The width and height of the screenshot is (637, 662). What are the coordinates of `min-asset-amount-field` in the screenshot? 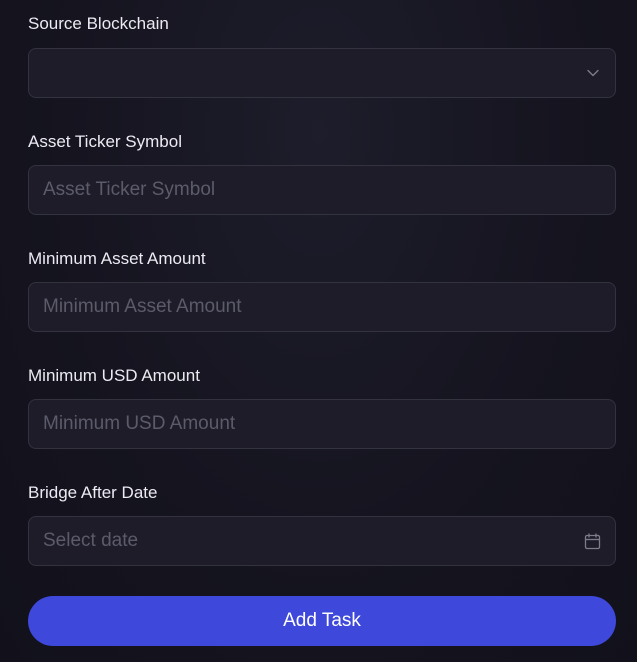 It's located at (322, 307).